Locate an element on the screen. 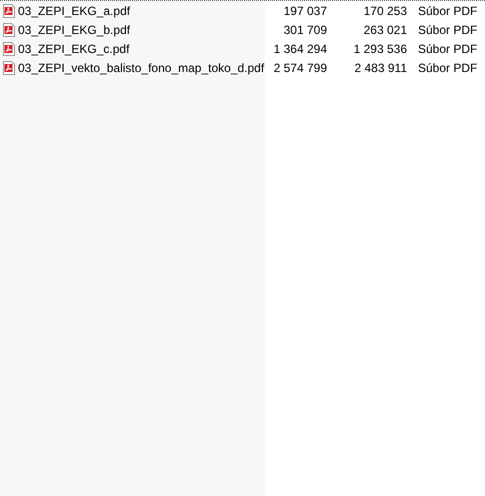 The width and height of the screenshot is (485, 496). file-size: 1 364 294 is located at coordinates (300, 49).